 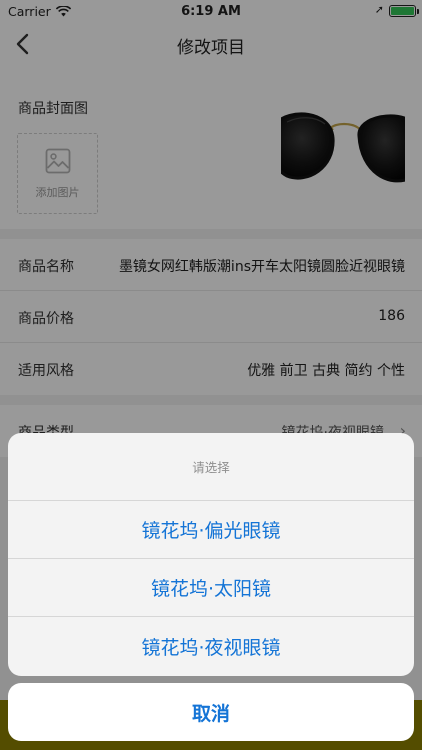 I want to click on action-sheet-title: 请选择, so click(x=211, y=467).